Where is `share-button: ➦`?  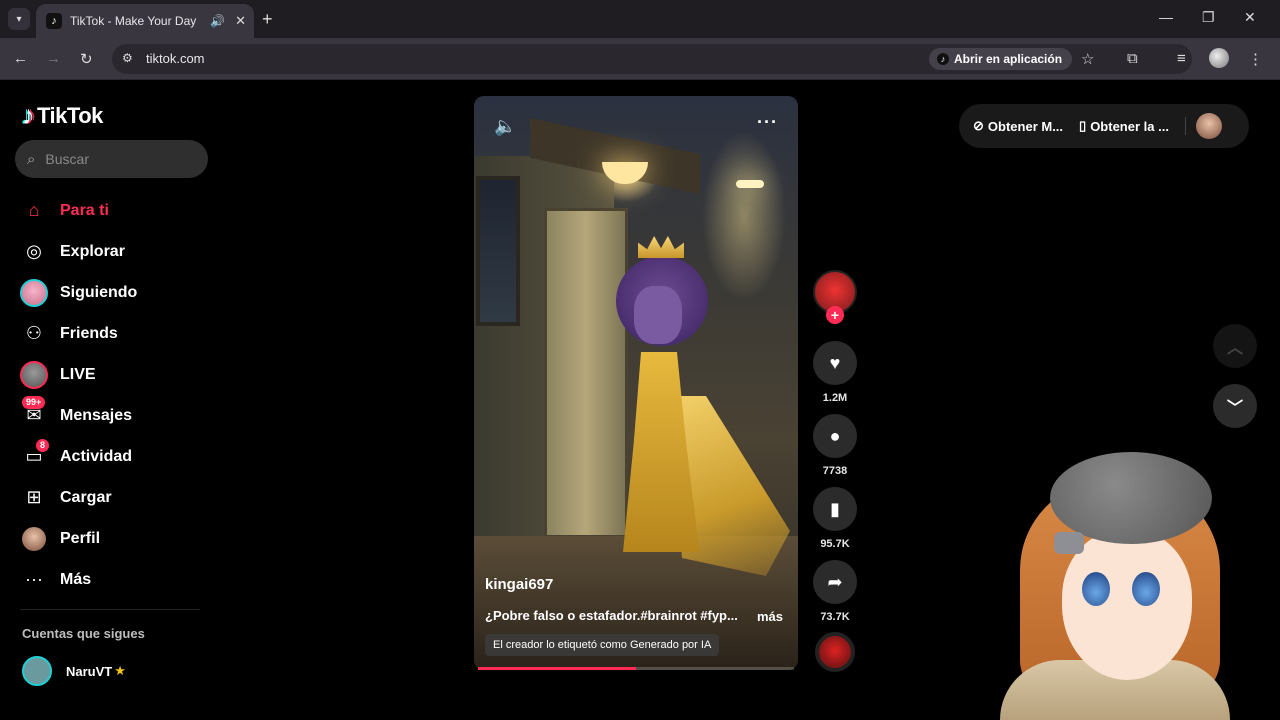
share-button: ➦ is located at coordinates (835, 582).